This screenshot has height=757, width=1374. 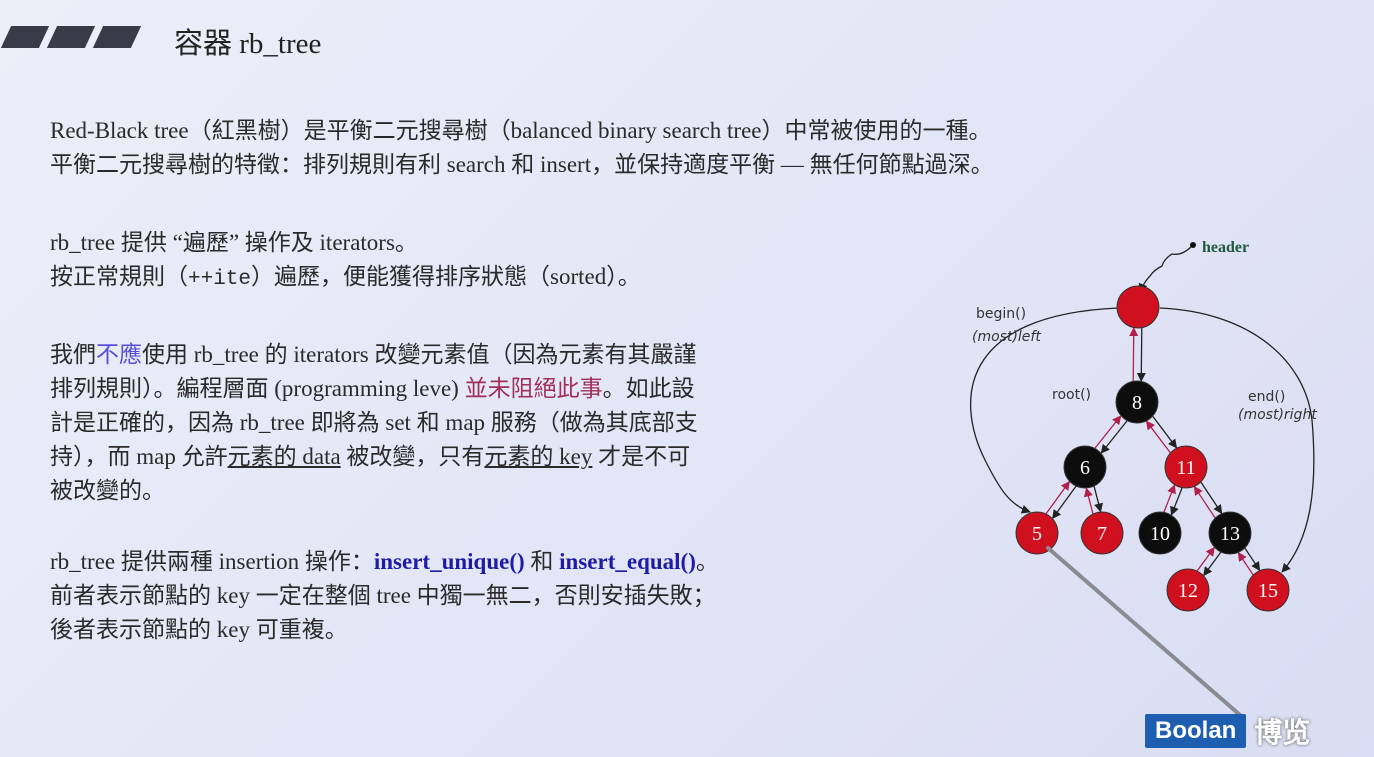 What do you see at coordinates (1165, 269) in the screenshot?
I see `header-squiggle-arrow` at bounding box center [1165, 269].